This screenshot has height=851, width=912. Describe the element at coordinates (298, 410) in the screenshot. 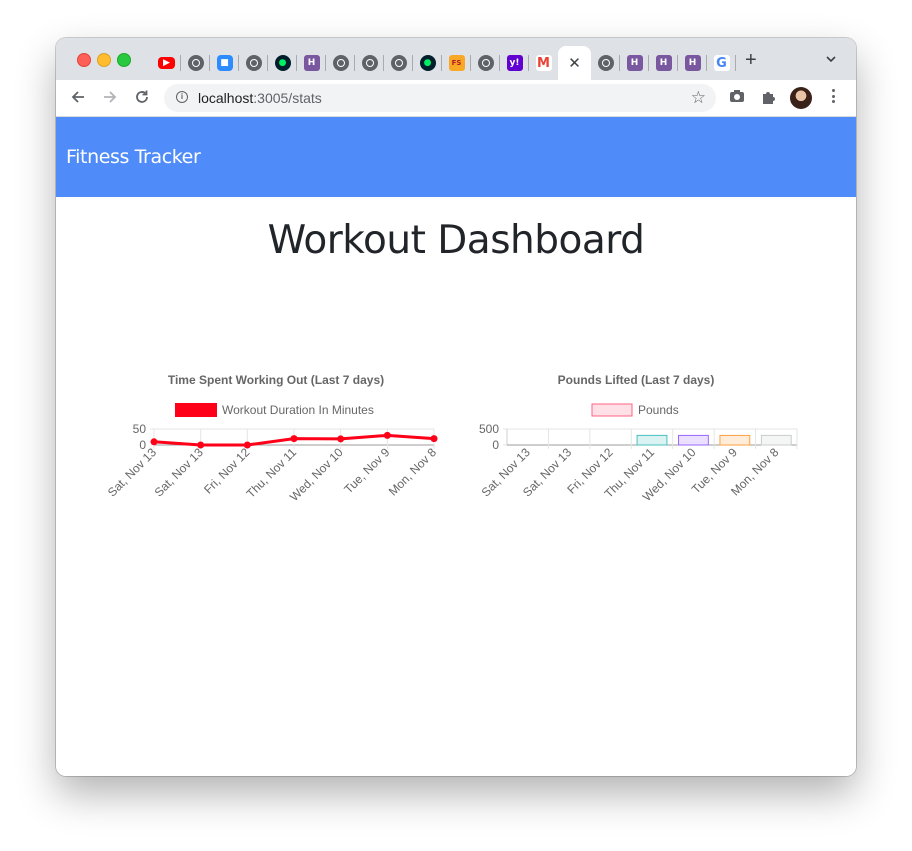

I see `legend-label: Workout Duration In Minutes` at that location.